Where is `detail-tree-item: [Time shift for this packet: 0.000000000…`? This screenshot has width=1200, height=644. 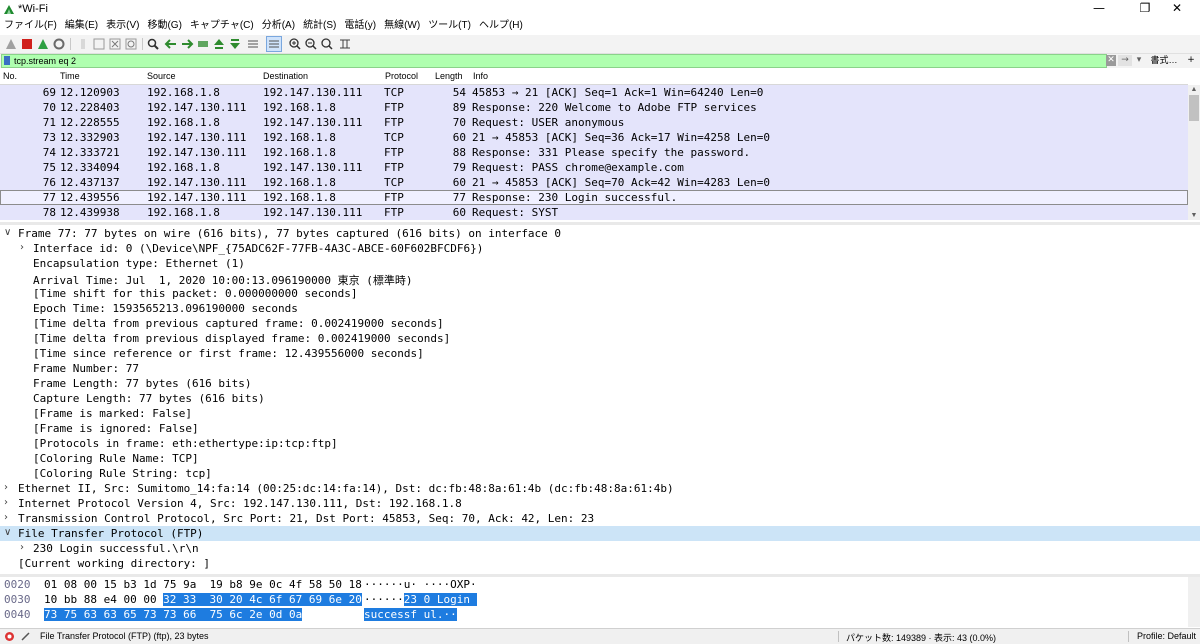
detail-tree-item: [Time shift for this packet: 0.000000000… is located at coordinates (600, 293).